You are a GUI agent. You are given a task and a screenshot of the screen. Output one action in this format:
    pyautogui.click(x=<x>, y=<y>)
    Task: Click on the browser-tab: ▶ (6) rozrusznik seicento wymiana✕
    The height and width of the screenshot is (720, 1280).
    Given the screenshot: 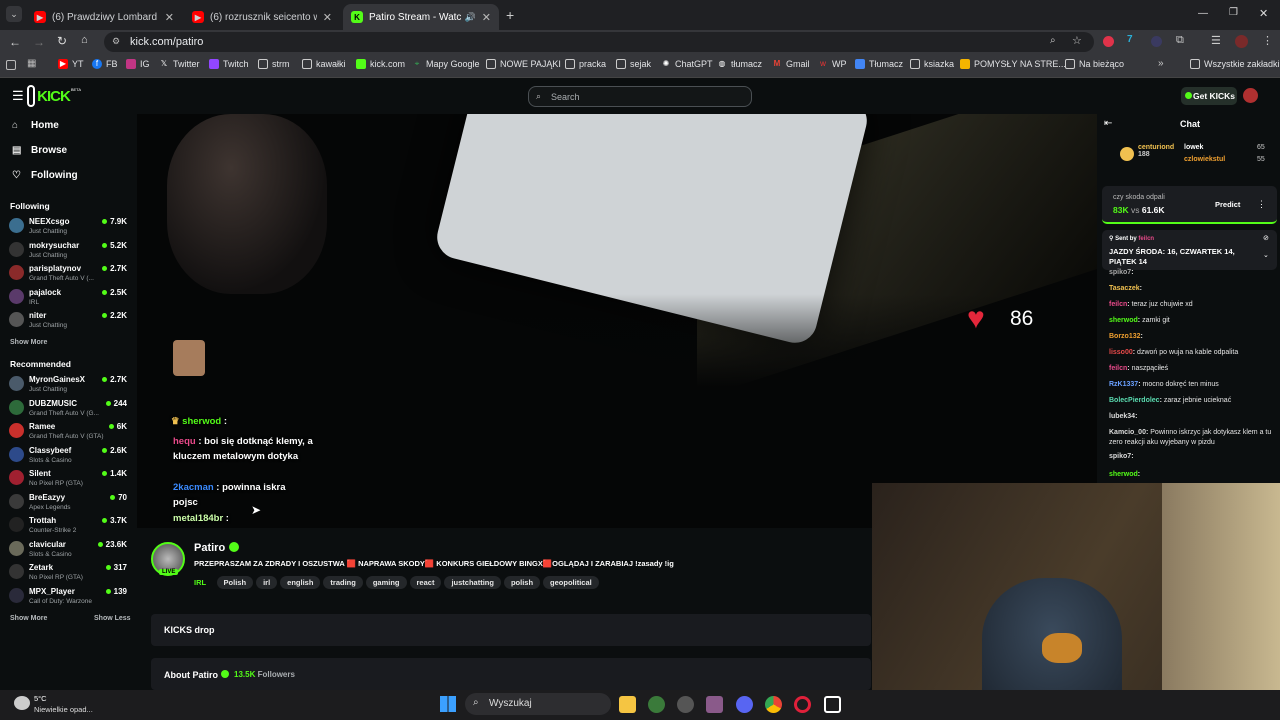 What is the action you would take?
    pyautogui.click(x=262, y=17)
    